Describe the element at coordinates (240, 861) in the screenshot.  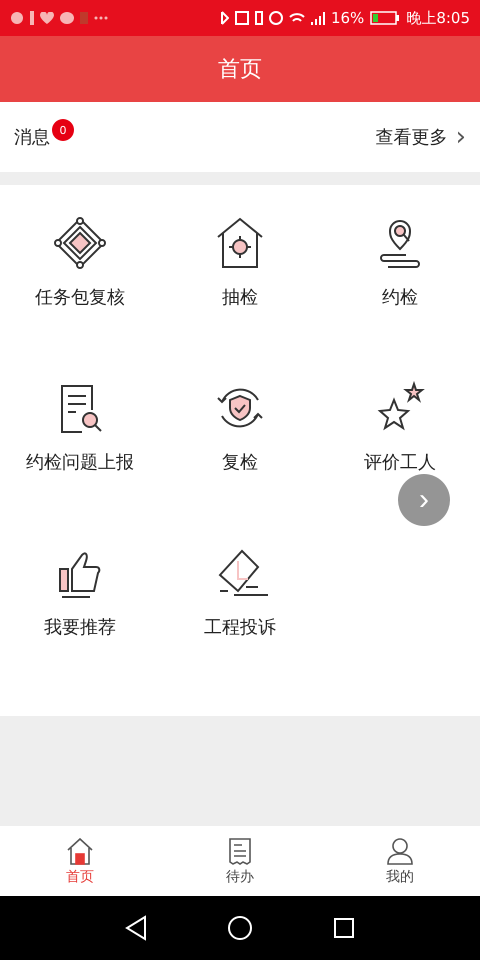
I see `tab-bar-item: 待办` at that location.